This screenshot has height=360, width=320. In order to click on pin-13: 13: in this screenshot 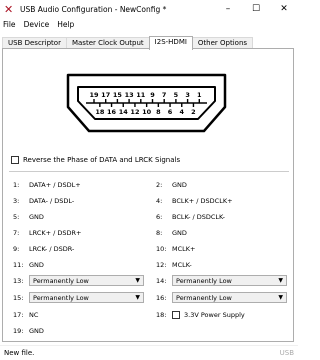, I will do `click(18, 281)`.